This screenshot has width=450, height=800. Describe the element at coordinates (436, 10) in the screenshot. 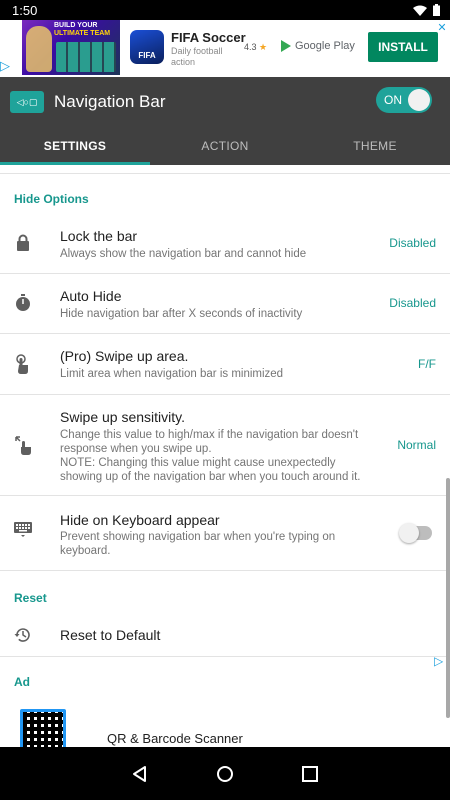

I see `battery-icon` at that location.